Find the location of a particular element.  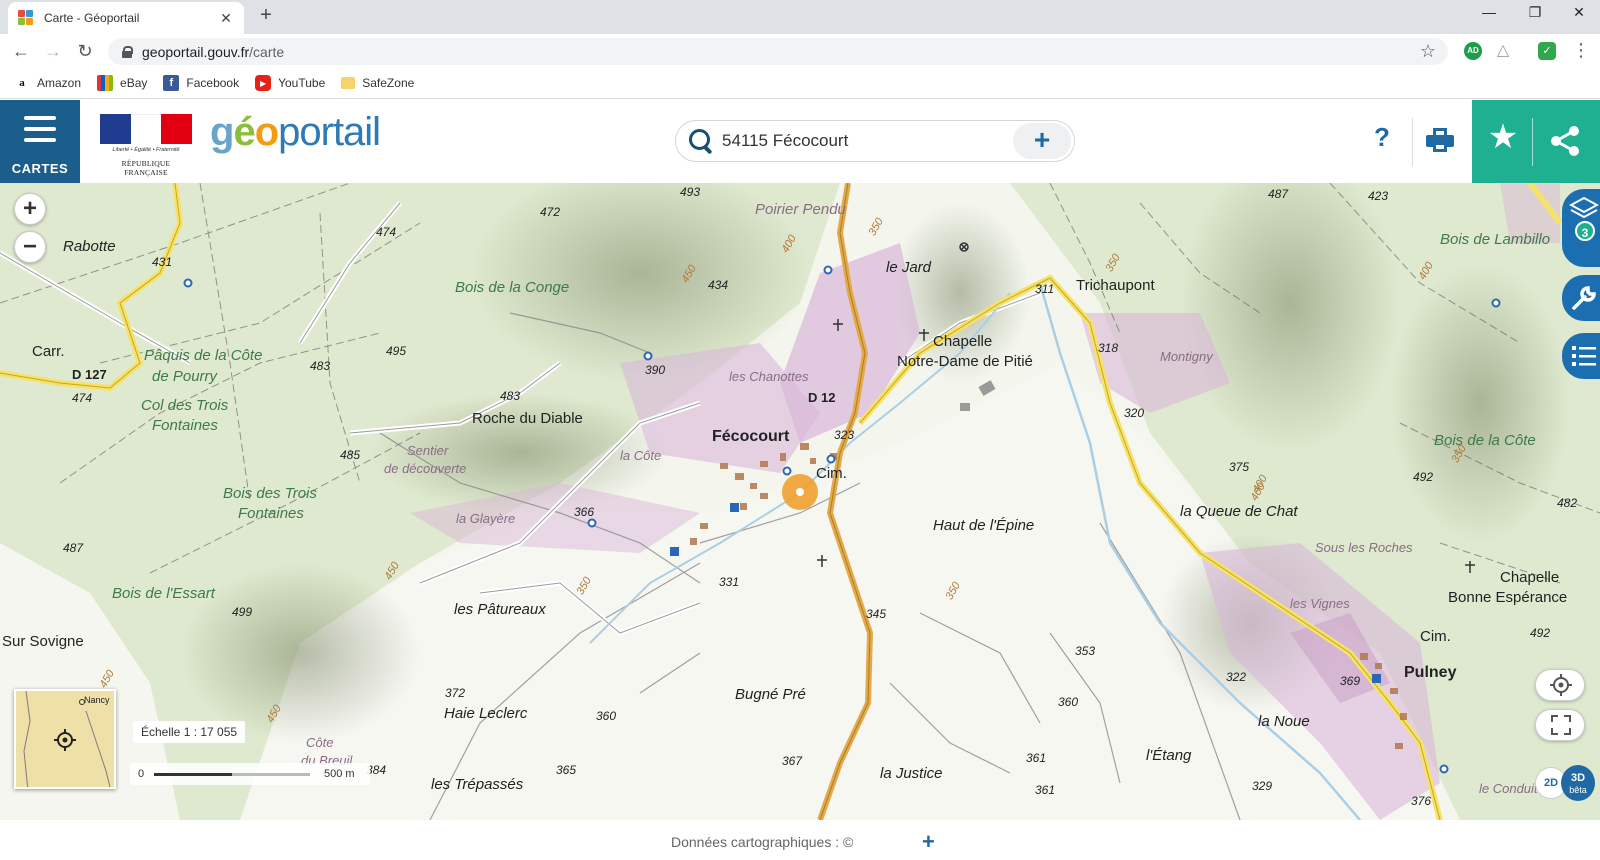

youtube-icon: ▶ is located at coordinates (263, 83).